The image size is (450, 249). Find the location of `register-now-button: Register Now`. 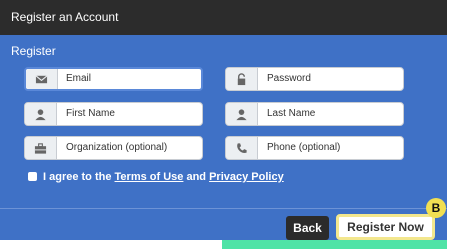

register-now-button: Register Now is located at coordinates (385, 227).